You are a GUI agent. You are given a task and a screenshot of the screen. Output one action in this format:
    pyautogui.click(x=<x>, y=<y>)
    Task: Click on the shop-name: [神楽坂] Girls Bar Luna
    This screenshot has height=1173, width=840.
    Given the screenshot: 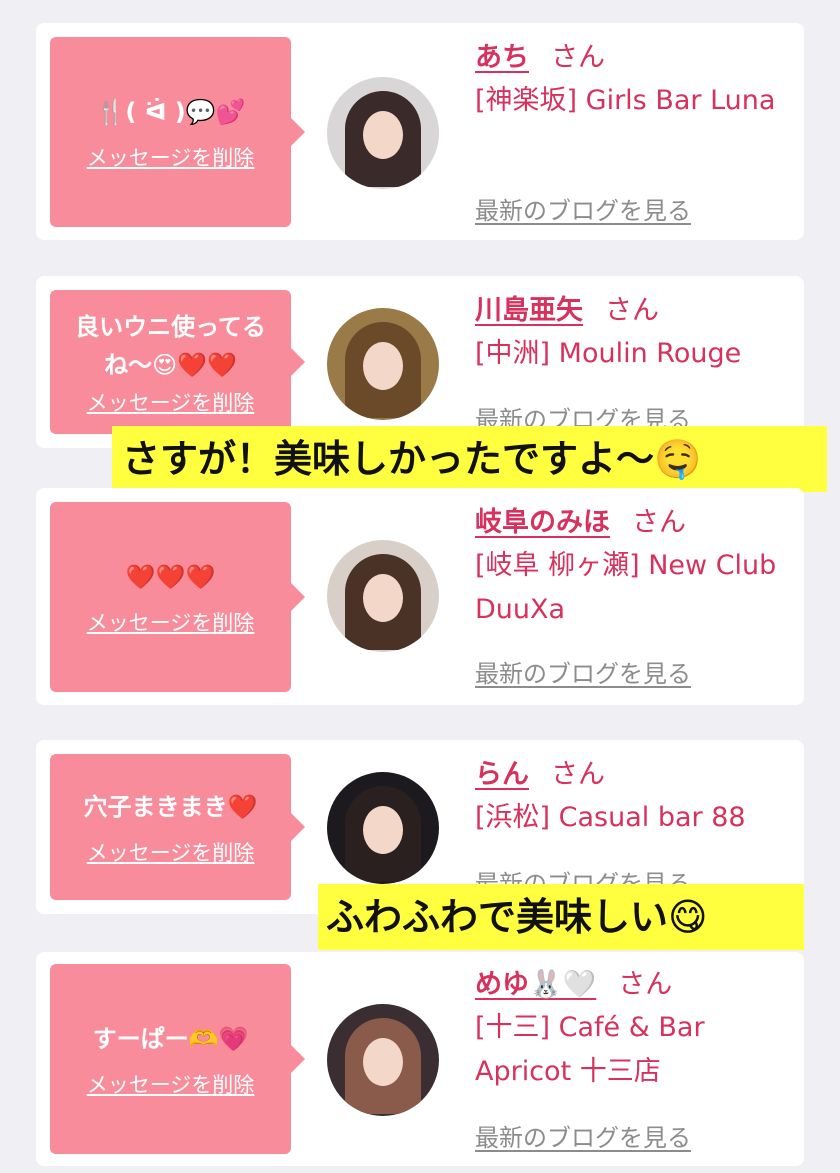 What is the action you would take?
    pyautogui.click(x=625, y=100)
    